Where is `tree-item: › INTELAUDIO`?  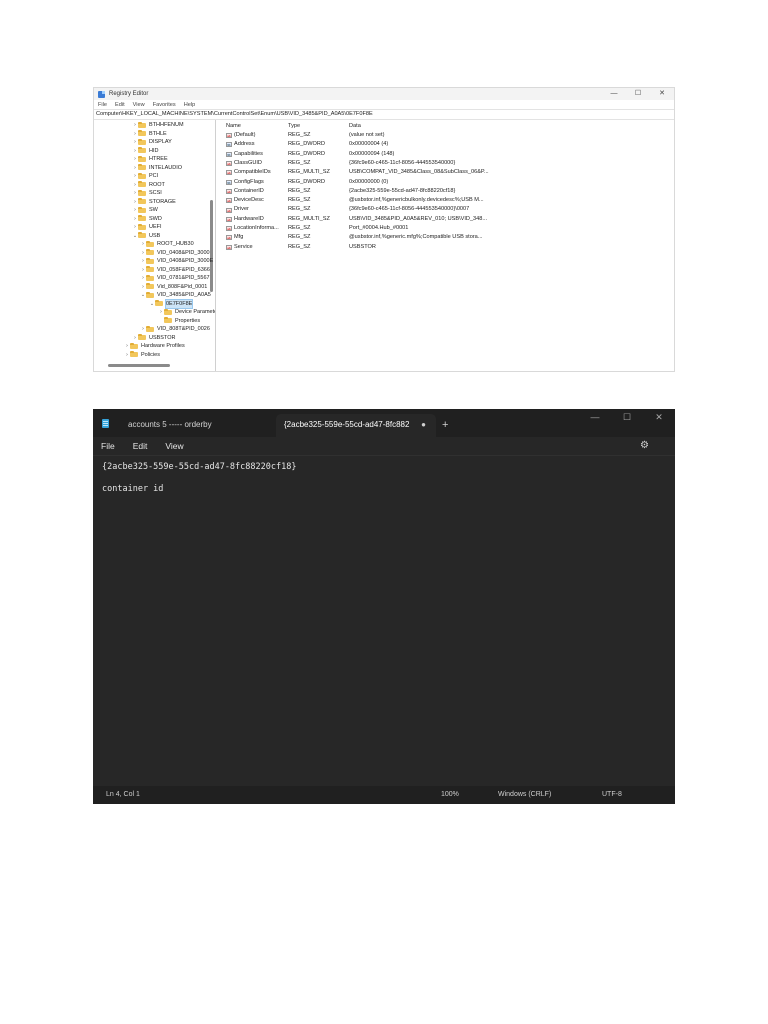
tree-item: › INTELAUDIO is located at coordinates (157, 168).